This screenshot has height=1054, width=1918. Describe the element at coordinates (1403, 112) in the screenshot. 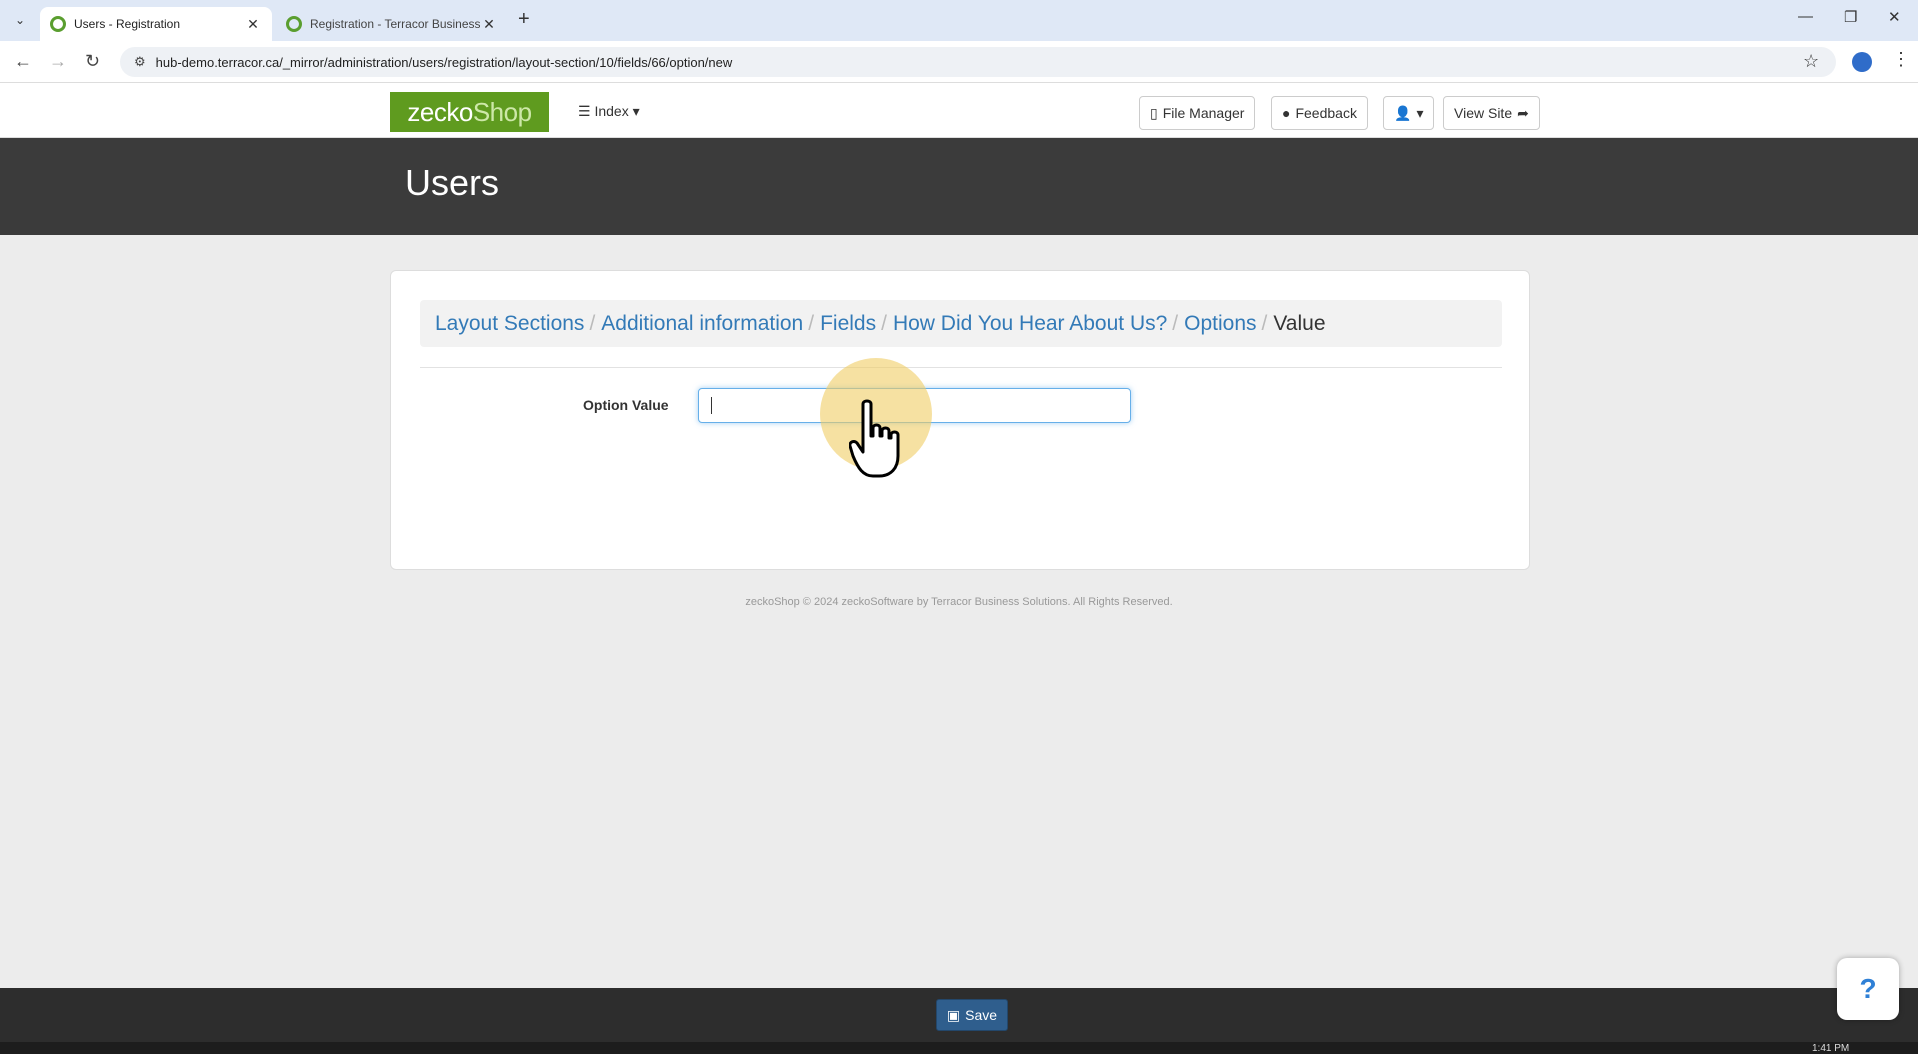

I see `user-icon: 👤` at that location.